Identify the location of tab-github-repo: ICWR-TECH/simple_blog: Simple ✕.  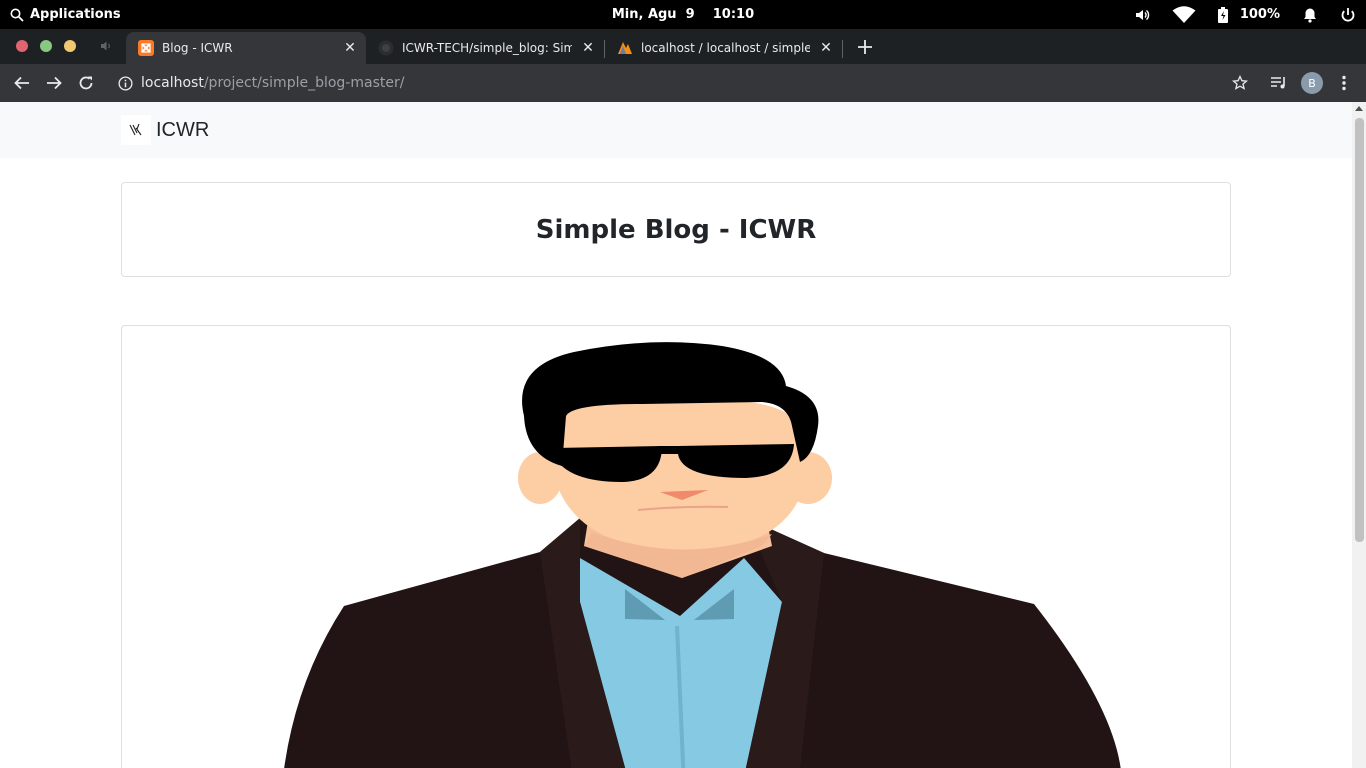
(485, 48).